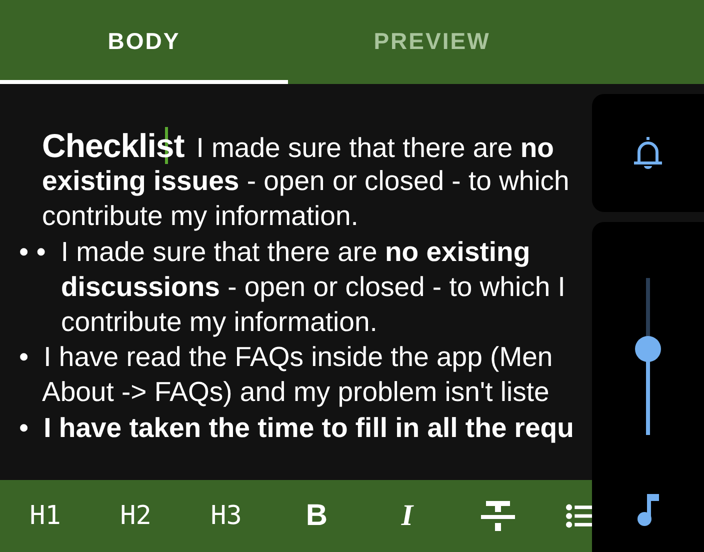  What do you see at coordinates (313, 287) in the screenshot?
I see `text-line: discussions - open or closed - to which I` at bounding box center [313, 287].